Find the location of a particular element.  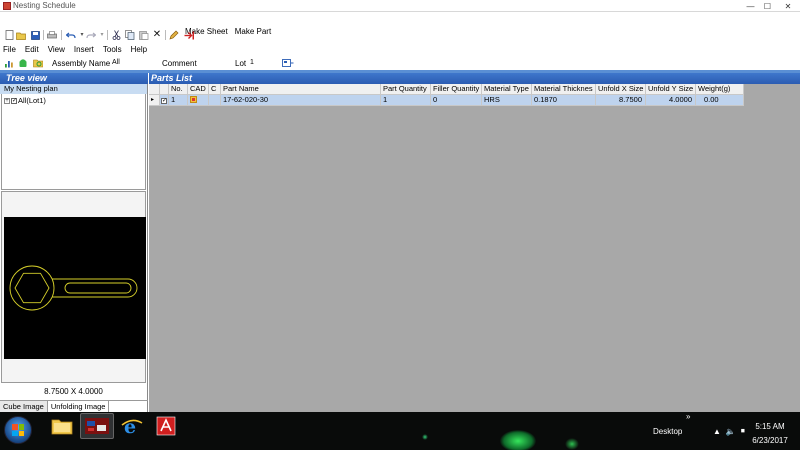

tree-area: + ✓ All(Lot1) is located at coordinates (73, 142).